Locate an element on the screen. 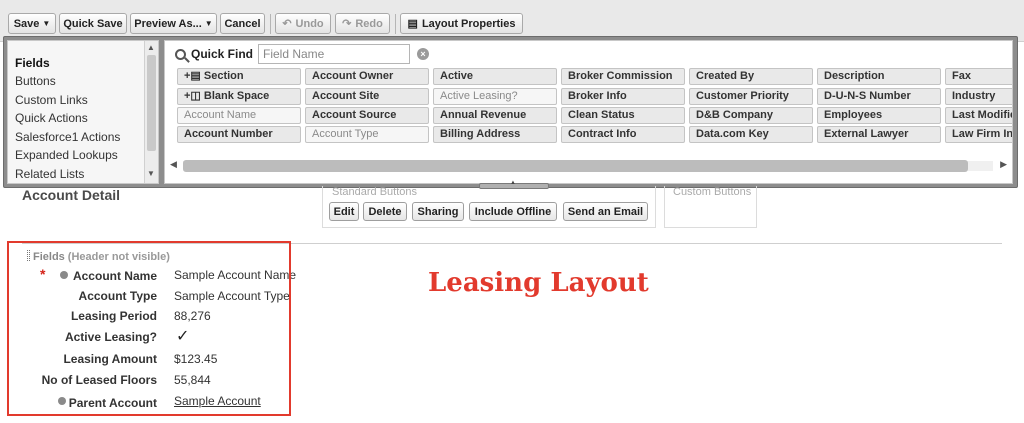 The height and width of the screenshot is (423, 1024). redo-icon: ↷ is located at coordinates (347, 24).